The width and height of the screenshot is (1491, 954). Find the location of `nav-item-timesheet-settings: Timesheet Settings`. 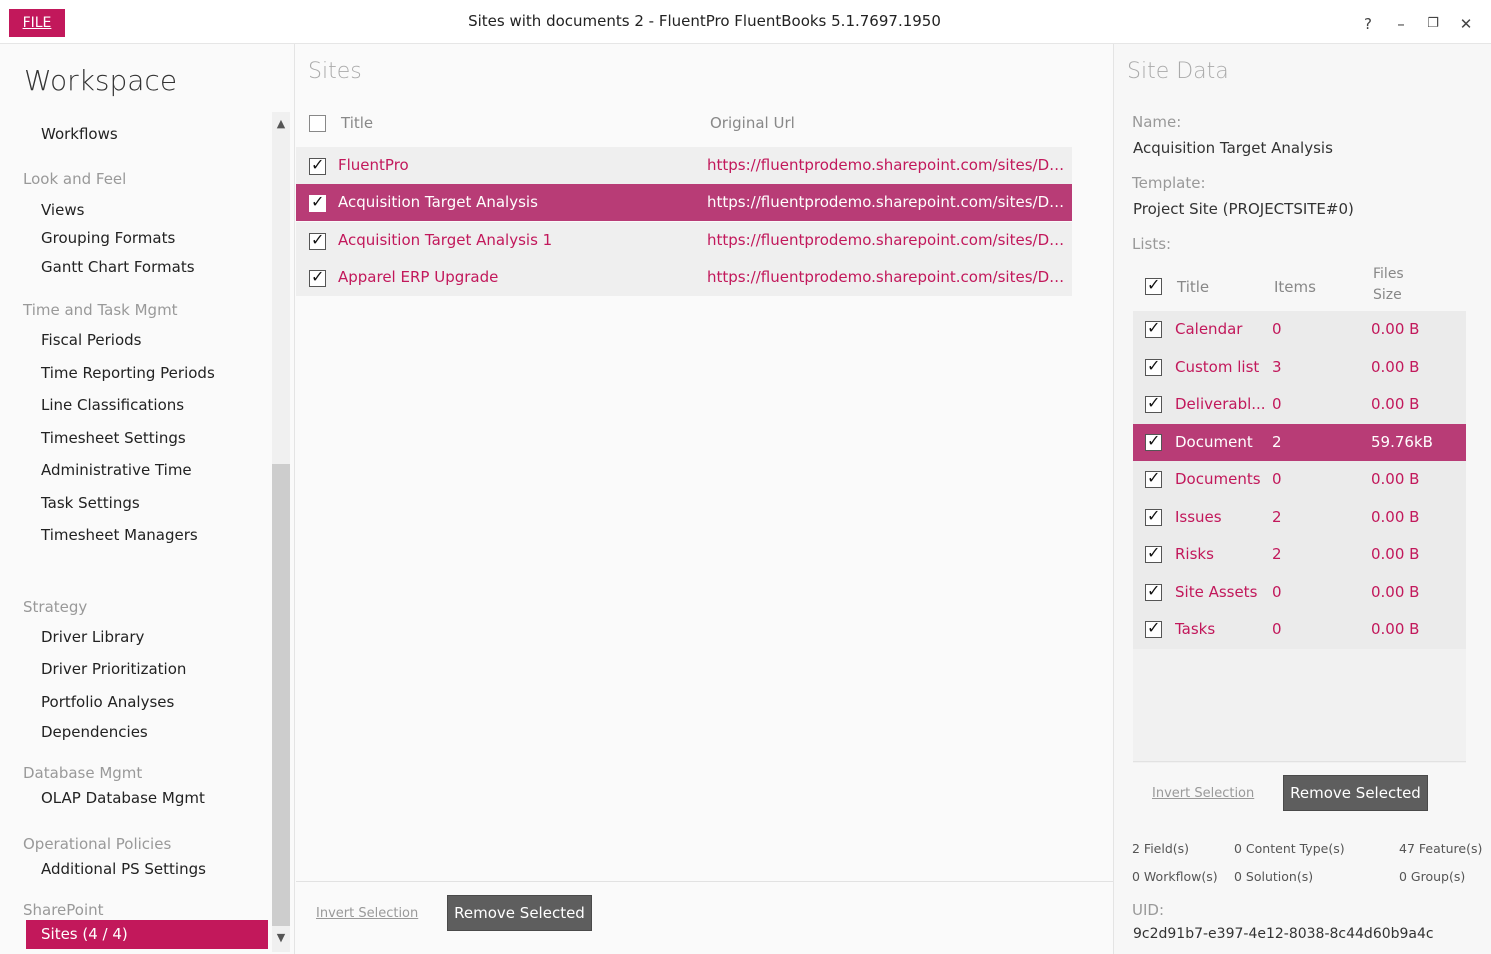

nav-item-timesheet-settings: Timesheet Settings is located at coordinates (113, 438).